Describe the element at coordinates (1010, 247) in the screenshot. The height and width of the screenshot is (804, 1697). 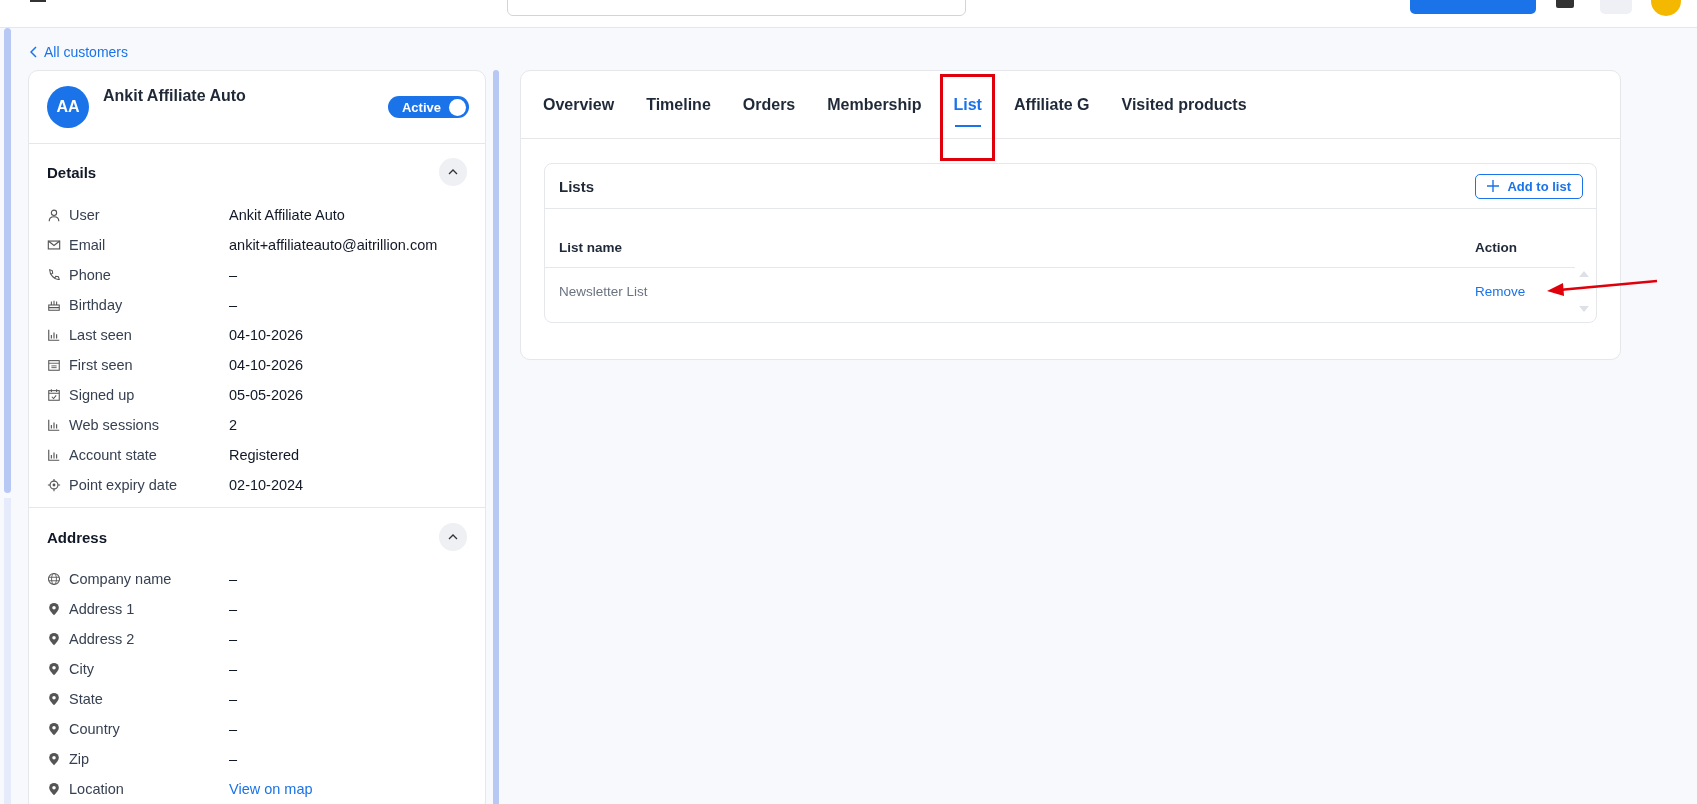
I see `column-header: List name` at that location.